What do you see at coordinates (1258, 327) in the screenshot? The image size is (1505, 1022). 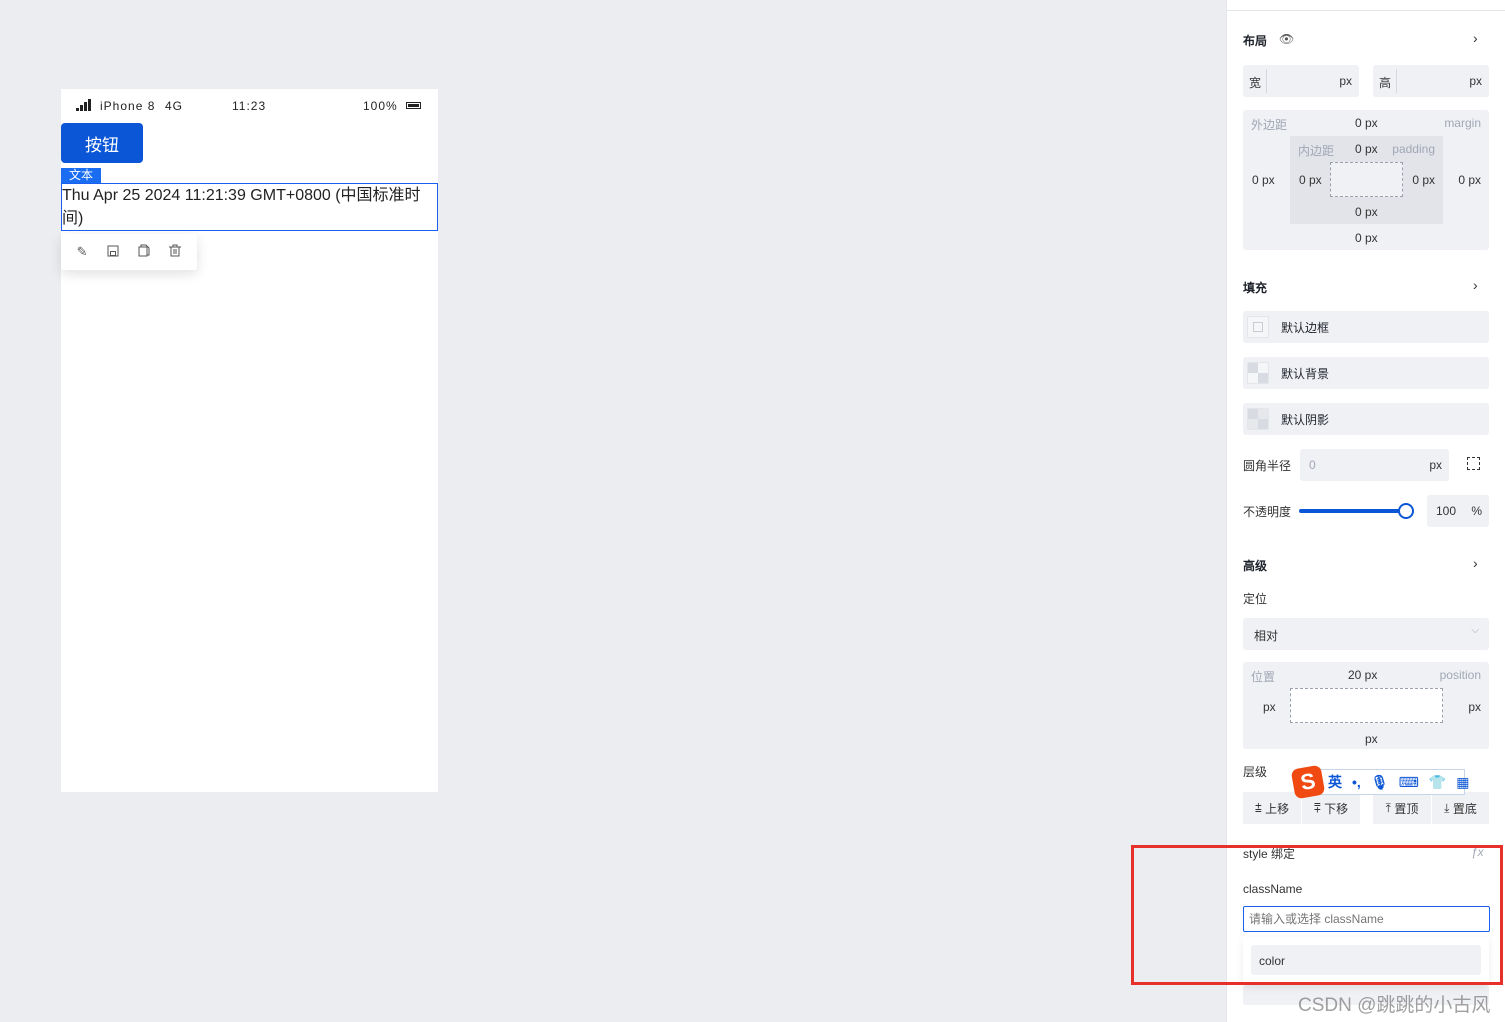 I see `border-swatch-icon` at bounding box center [1258, 327].